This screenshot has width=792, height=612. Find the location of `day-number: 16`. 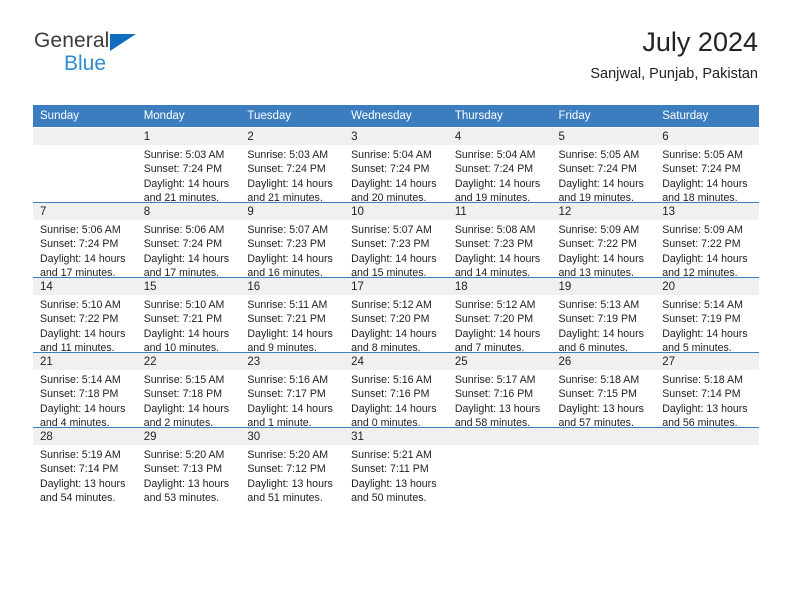

day-number: 16 is located at coordinates (292, 286).